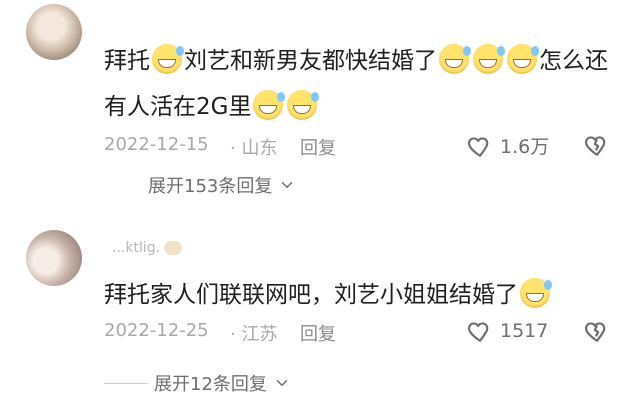 The height and width of the screenshot is (418, 640). I want to click on username: ...ktlig., so click(147, 248).